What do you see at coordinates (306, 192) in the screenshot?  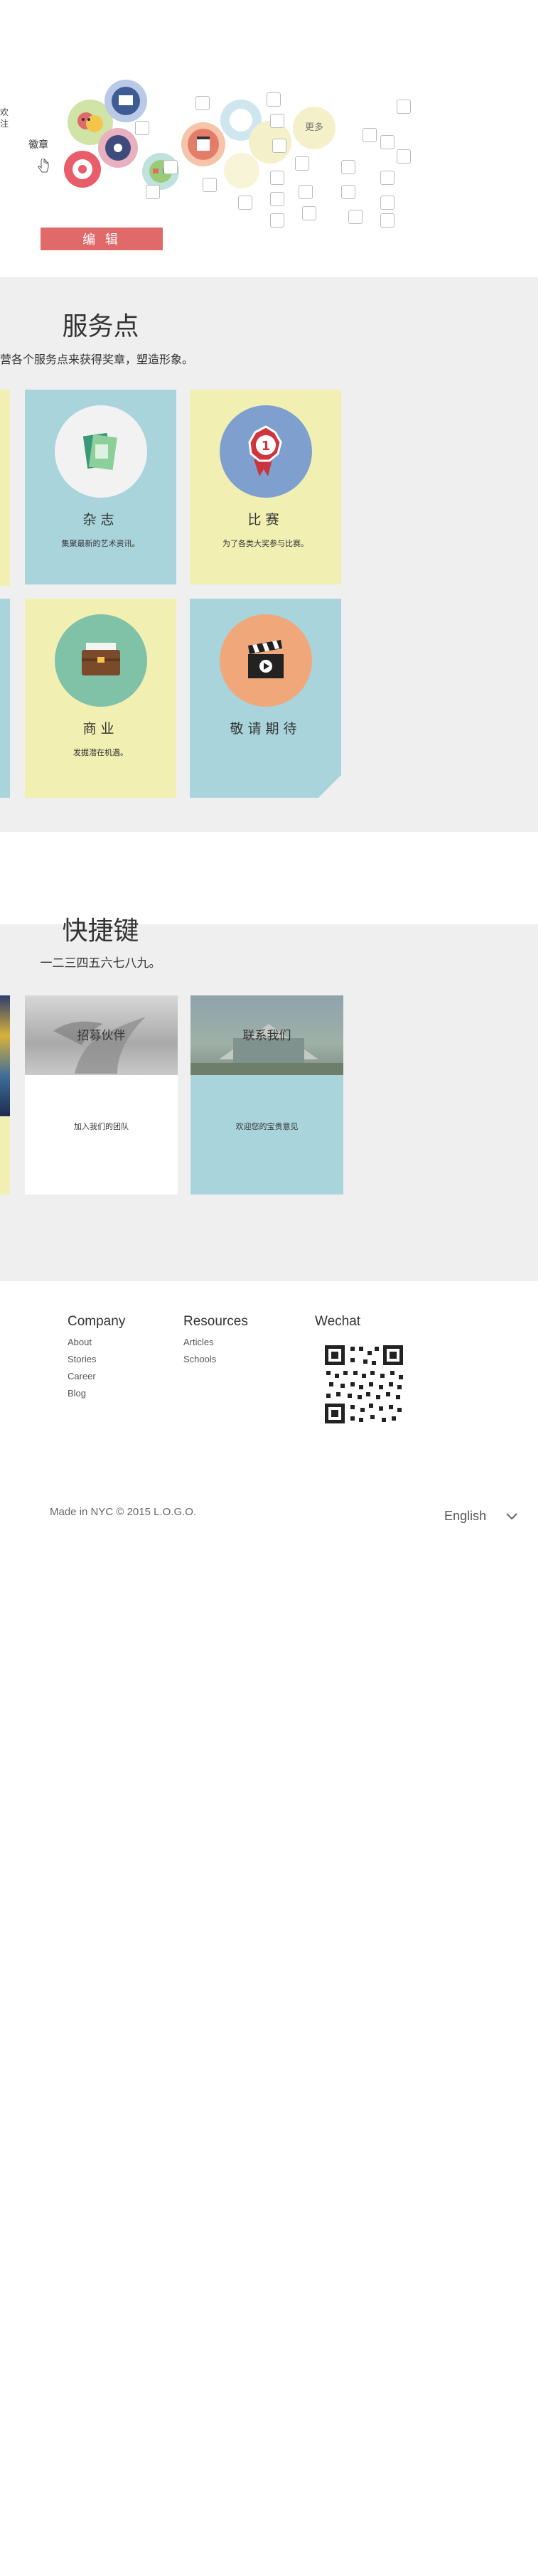 I see `printer-icon` at bounding box center [306, 192].